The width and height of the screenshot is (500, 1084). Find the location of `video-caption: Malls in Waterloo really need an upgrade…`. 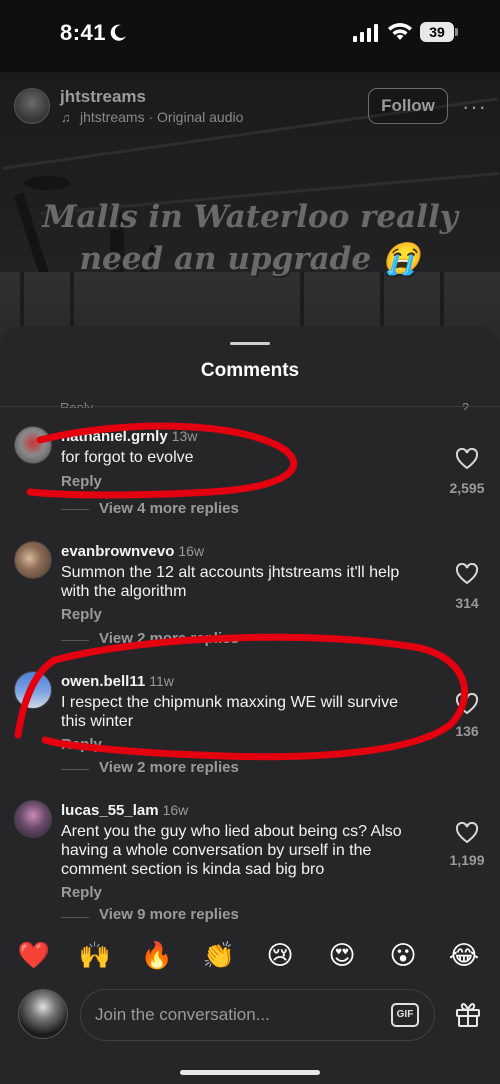

video-caption: Malls in Waterloo really need an upgrade… is located at coordinates (250, 238).